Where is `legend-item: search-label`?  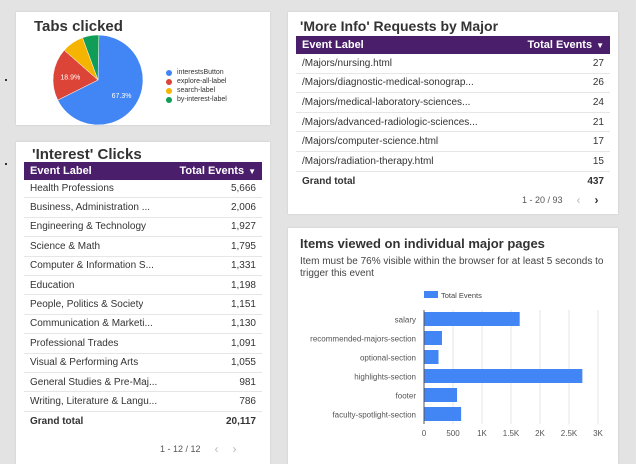 legend-item: search-label is located at coordinates (196, 90).